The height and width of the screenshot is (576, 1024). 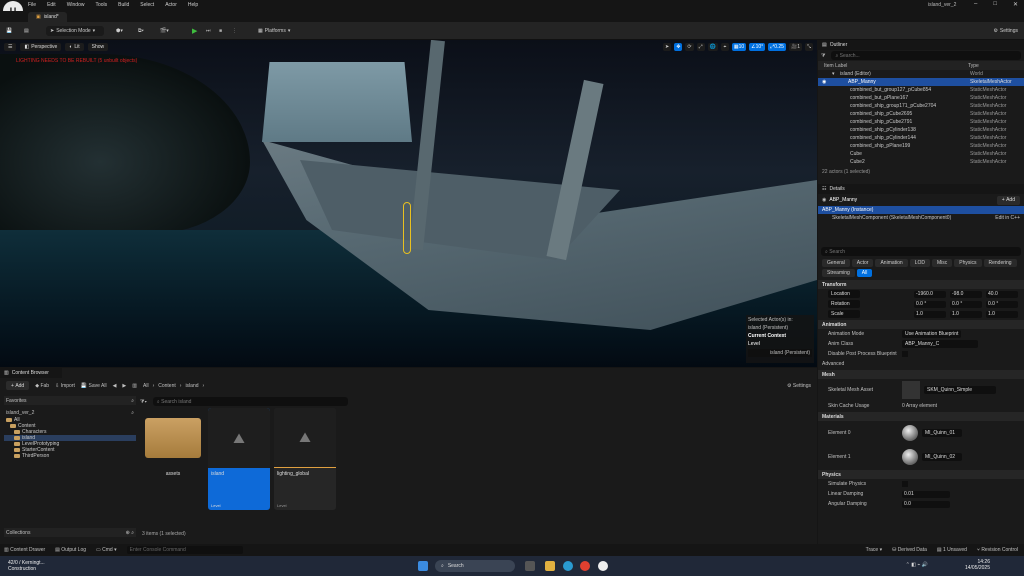 What do you see at coordinates (106, 550) in the screenshot?
I see `cmd-dropdown: ▭ Cmd ▾` at bounding box center [106, 550].